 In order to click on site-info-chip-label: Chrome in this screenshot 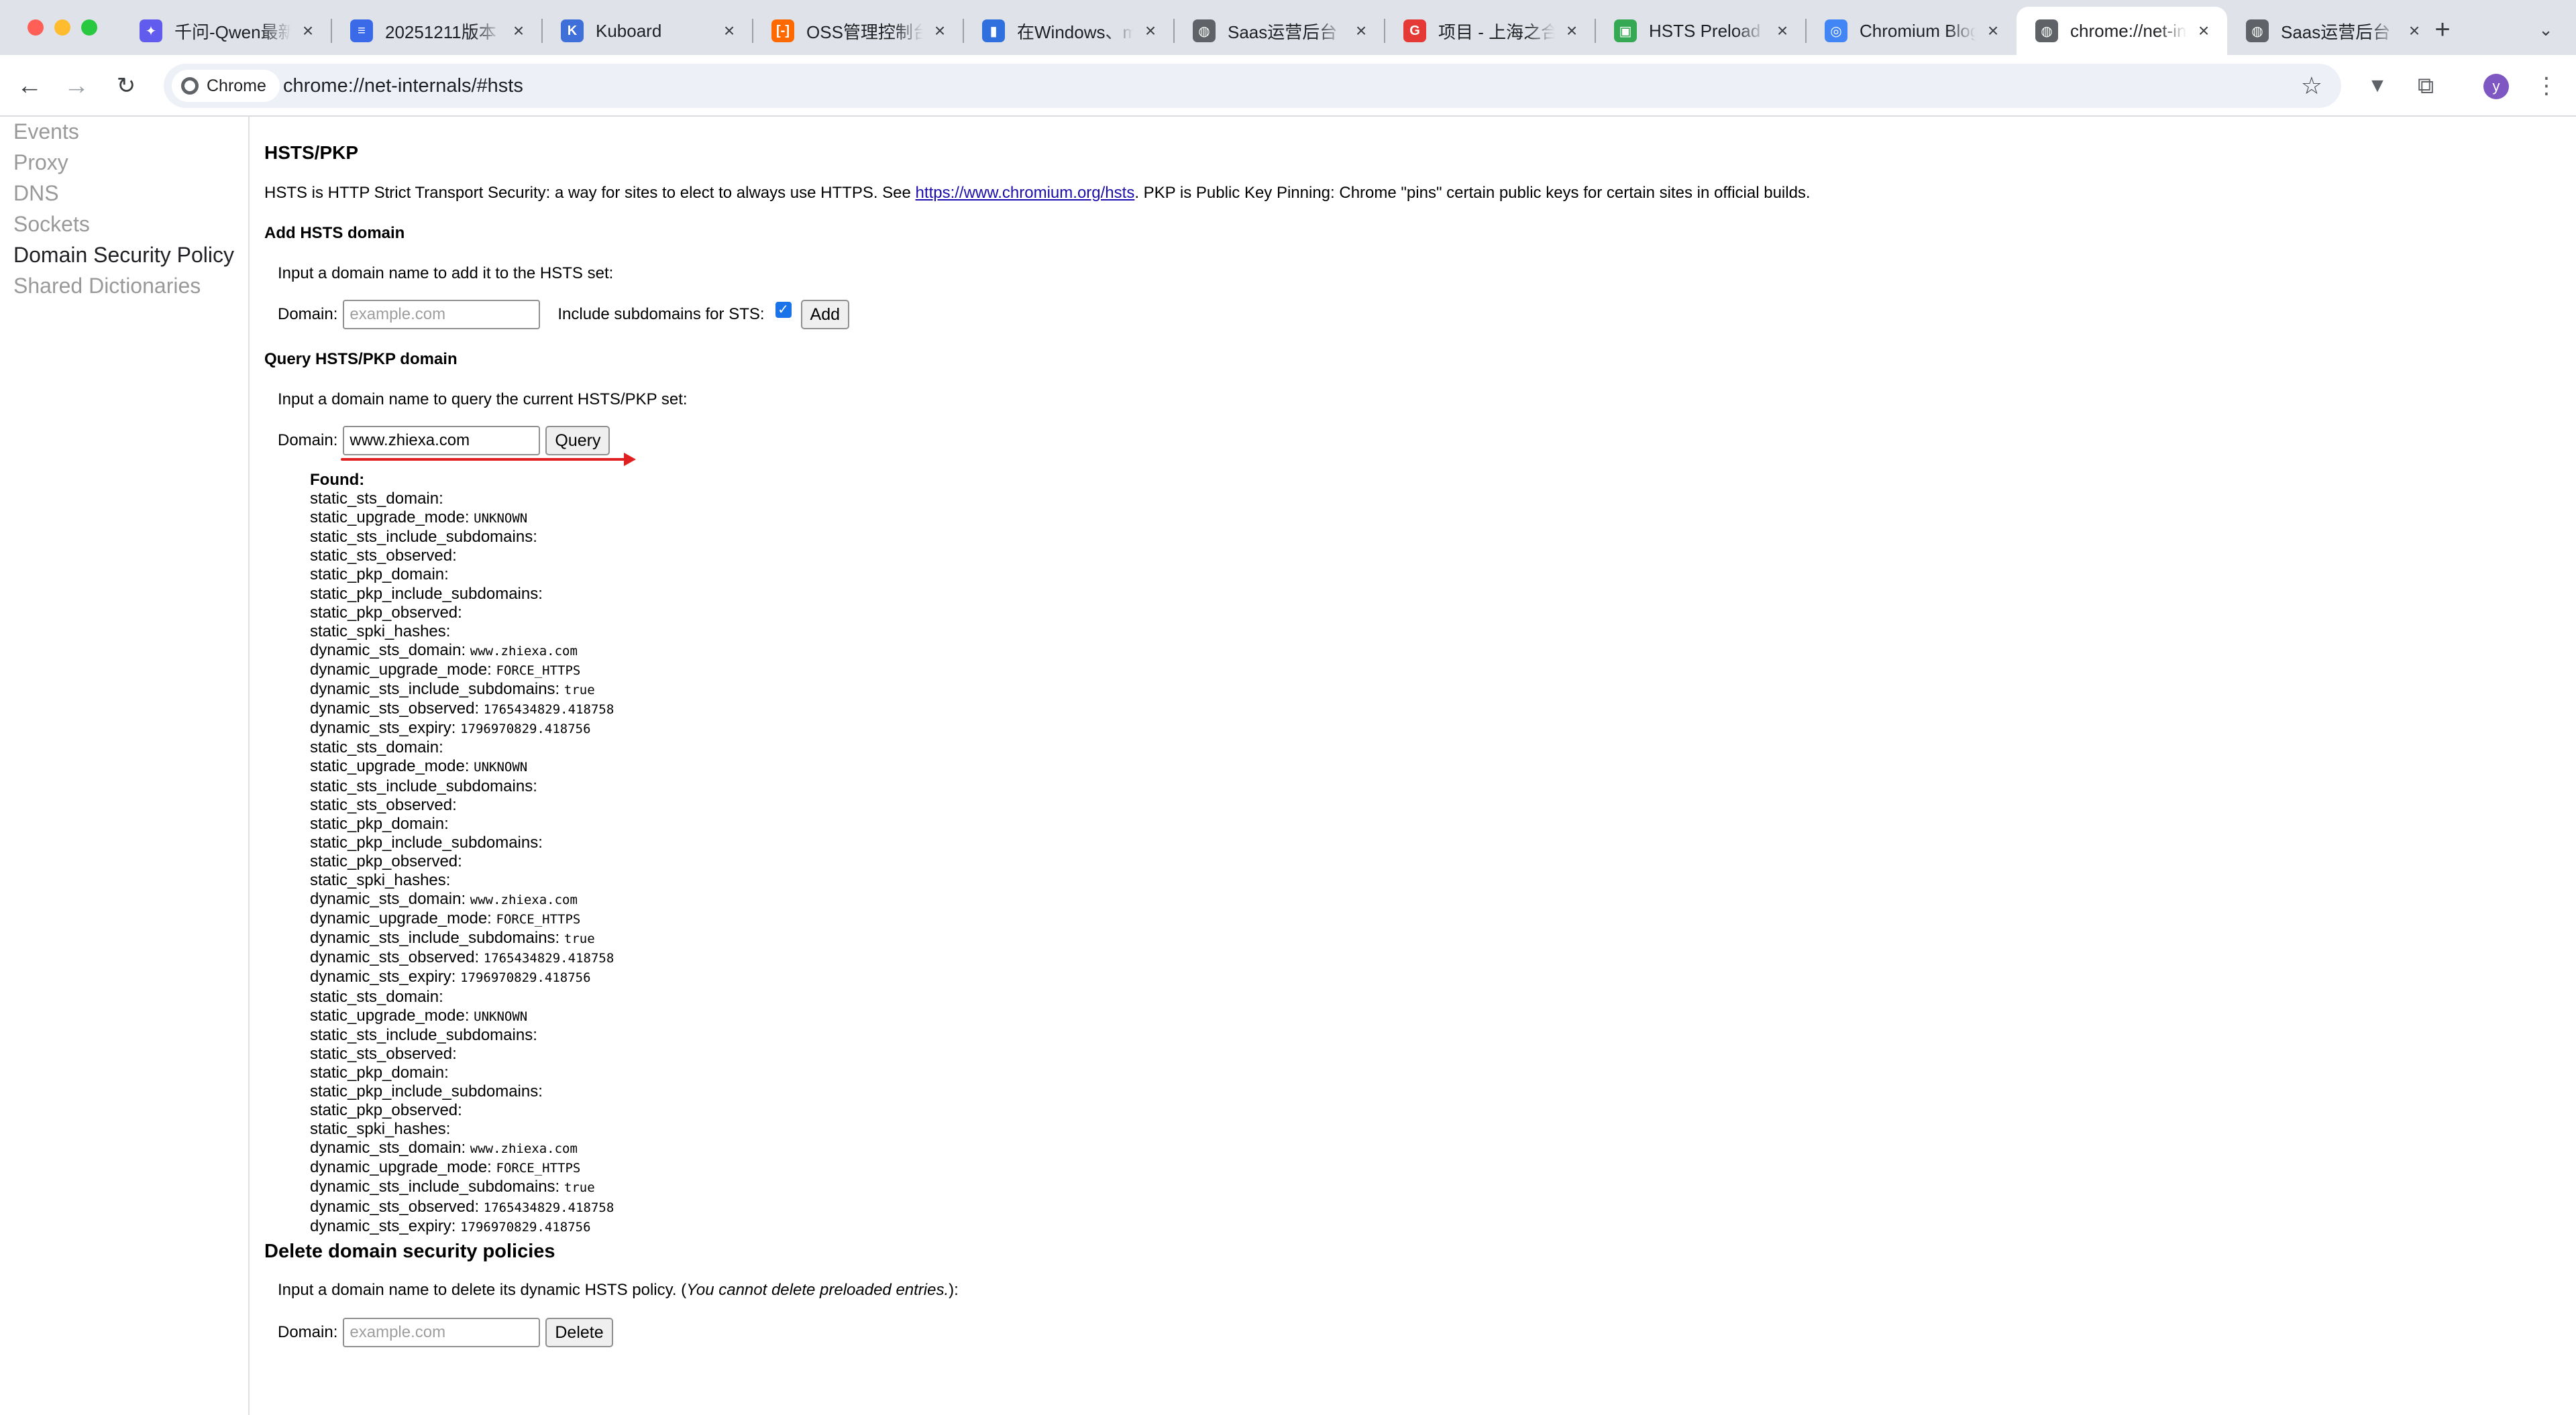, I will do `click(236, 85)`.